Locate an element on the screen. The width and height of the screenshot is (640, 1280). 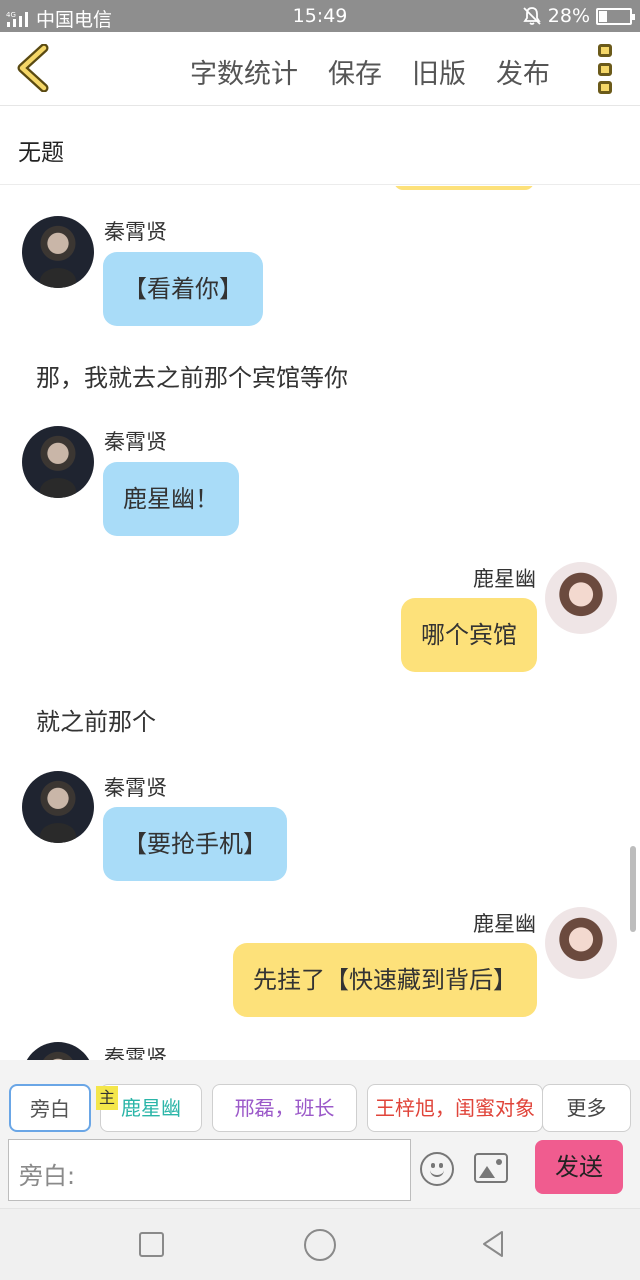
word-count-button: 字数统计 is located at coordinates (244, 71).